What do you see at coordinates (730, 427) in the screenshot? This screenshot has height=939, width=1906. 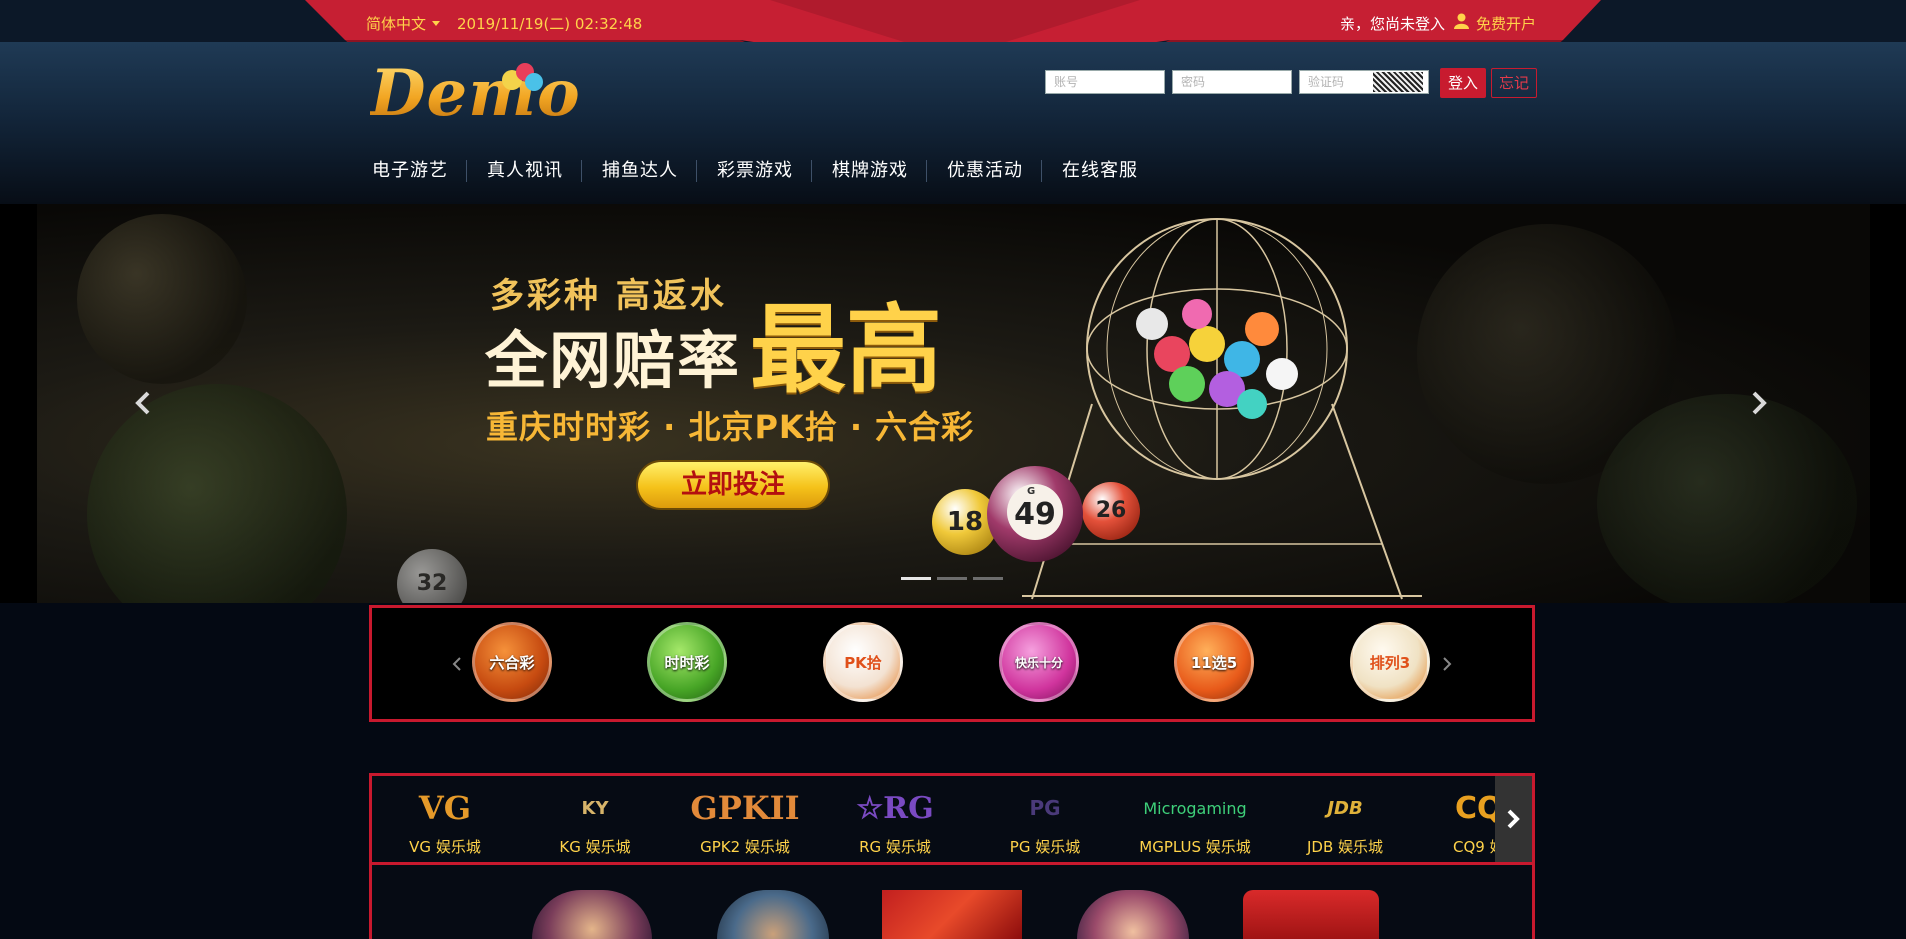 I see `banner-subtitle: 重庆时时彩 · 北京PK拾 · 六合彩` at bounding box center [730, 427].